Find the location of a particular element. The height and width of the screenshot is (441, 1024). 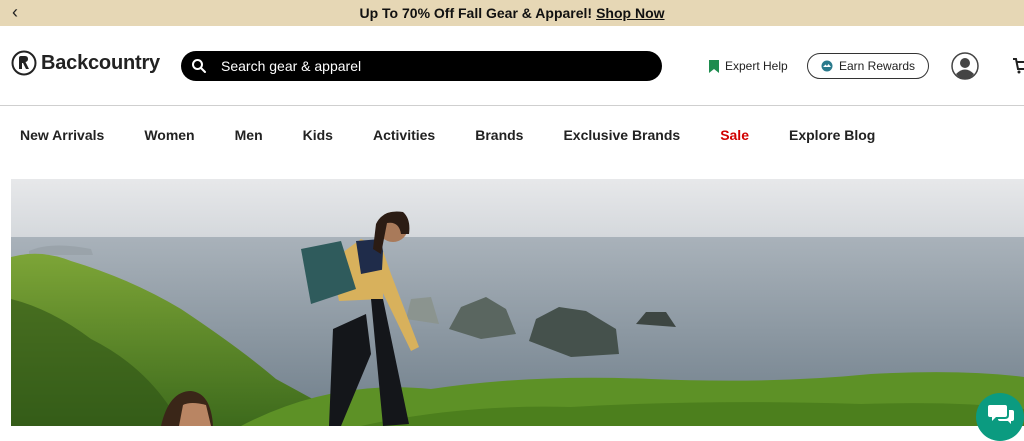

nav-sale: Sale is located at coordinates (734, 135).